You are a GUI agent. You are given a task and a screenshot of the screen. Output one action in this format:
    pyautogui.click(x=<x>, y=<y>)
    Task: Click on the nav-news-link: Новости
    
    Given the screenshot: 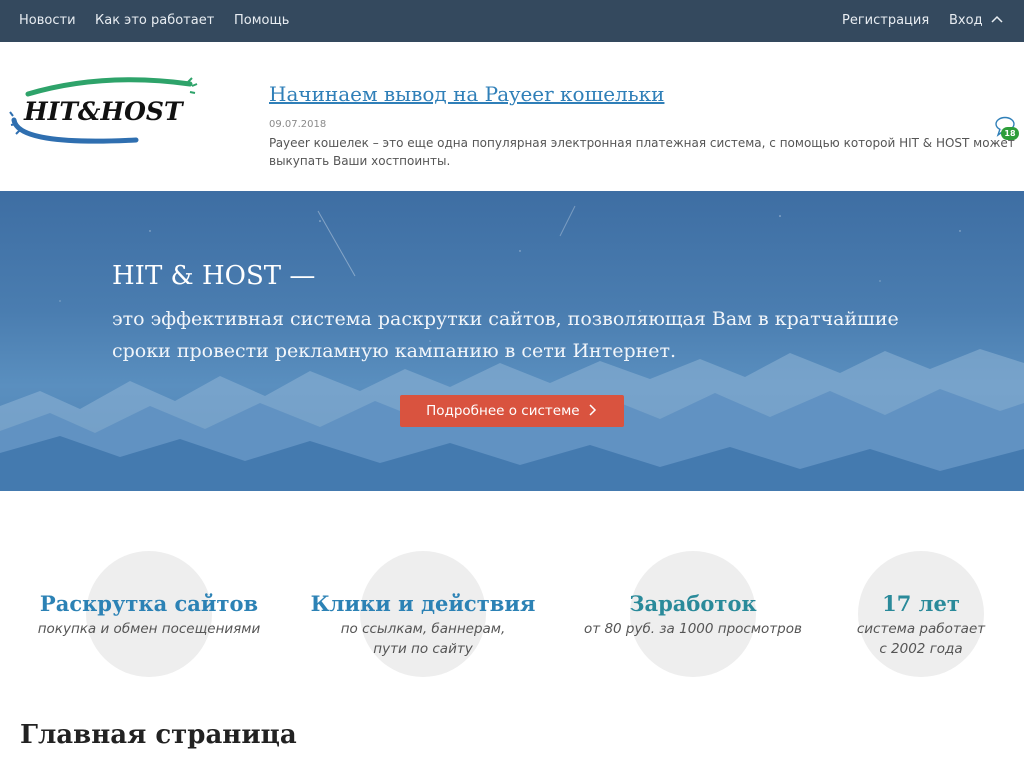 What is the action you would take?
    pyautogui.click(x=47, y=20)
    